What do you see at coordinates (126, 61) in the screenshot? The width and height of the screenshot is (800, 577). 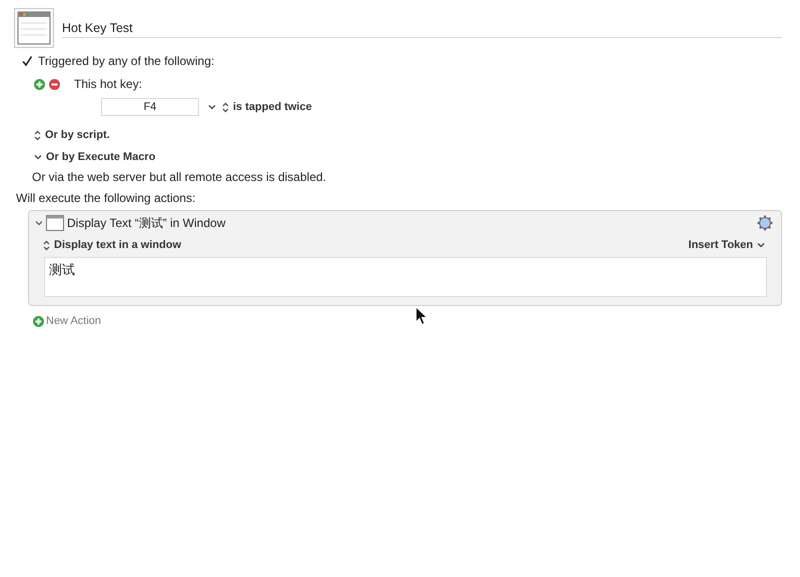 I see `trigger-label: Triggered by any of the following:` at bounding box center [126, 61].